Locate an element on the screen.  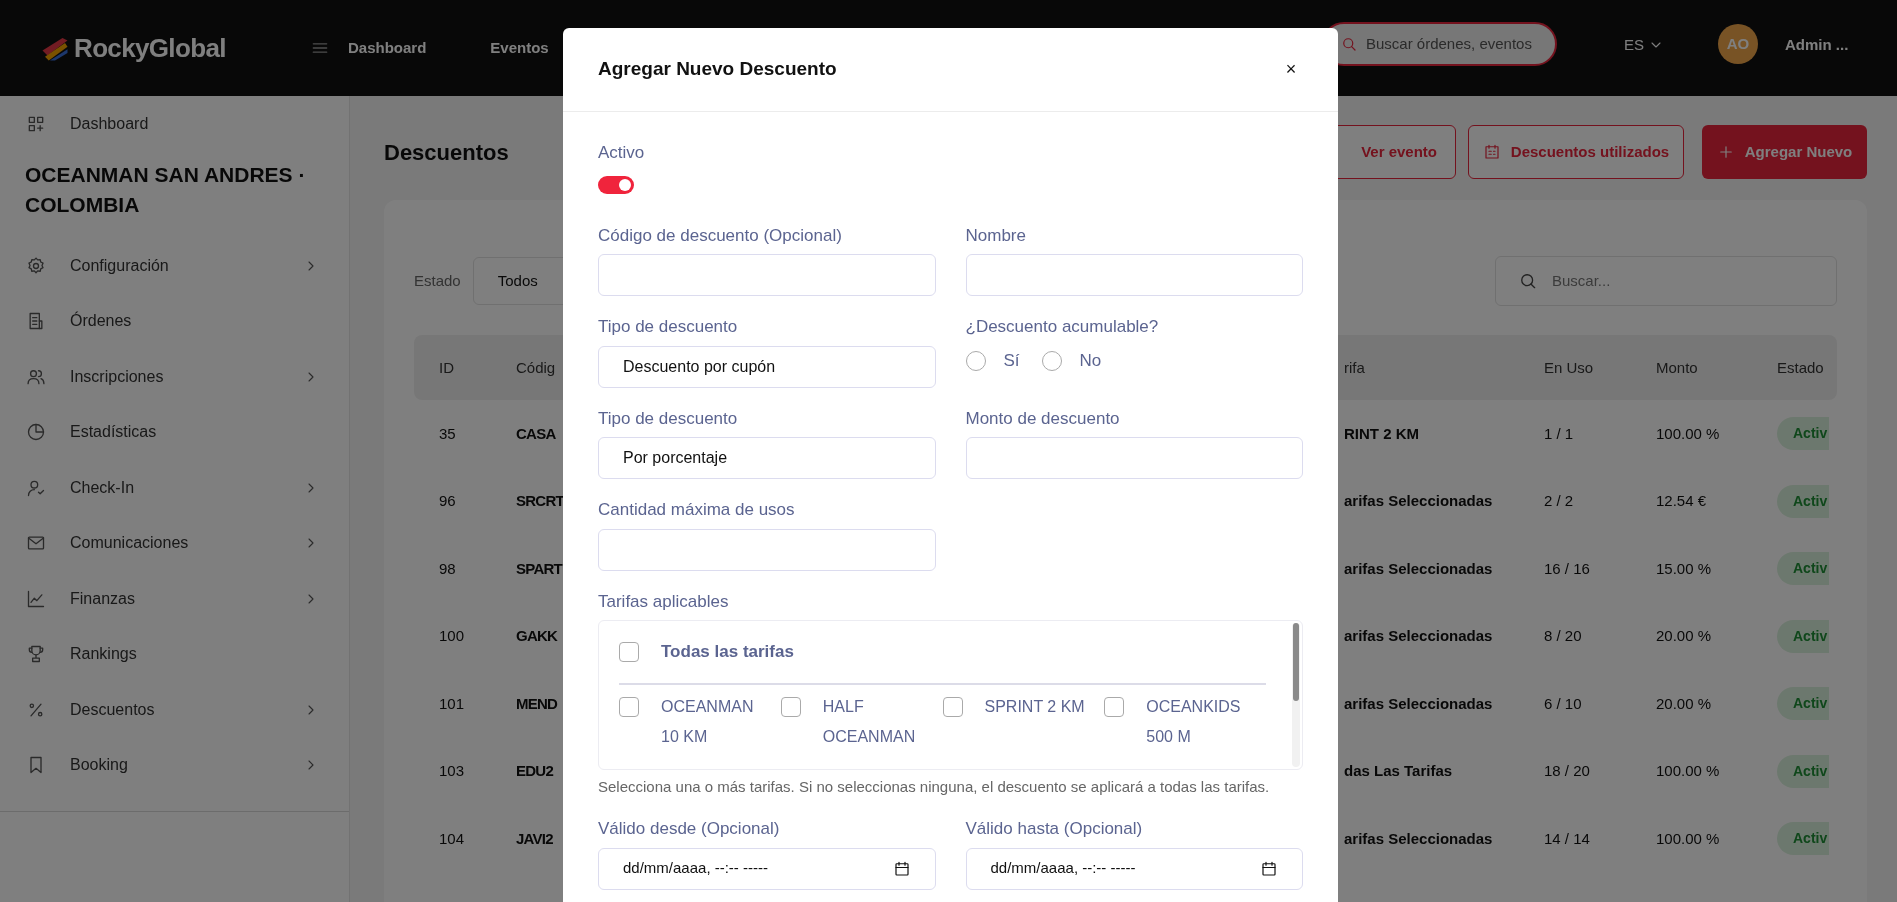
checkbox-label: SPRINT 2 KM is located at coordinates (1039, 707).